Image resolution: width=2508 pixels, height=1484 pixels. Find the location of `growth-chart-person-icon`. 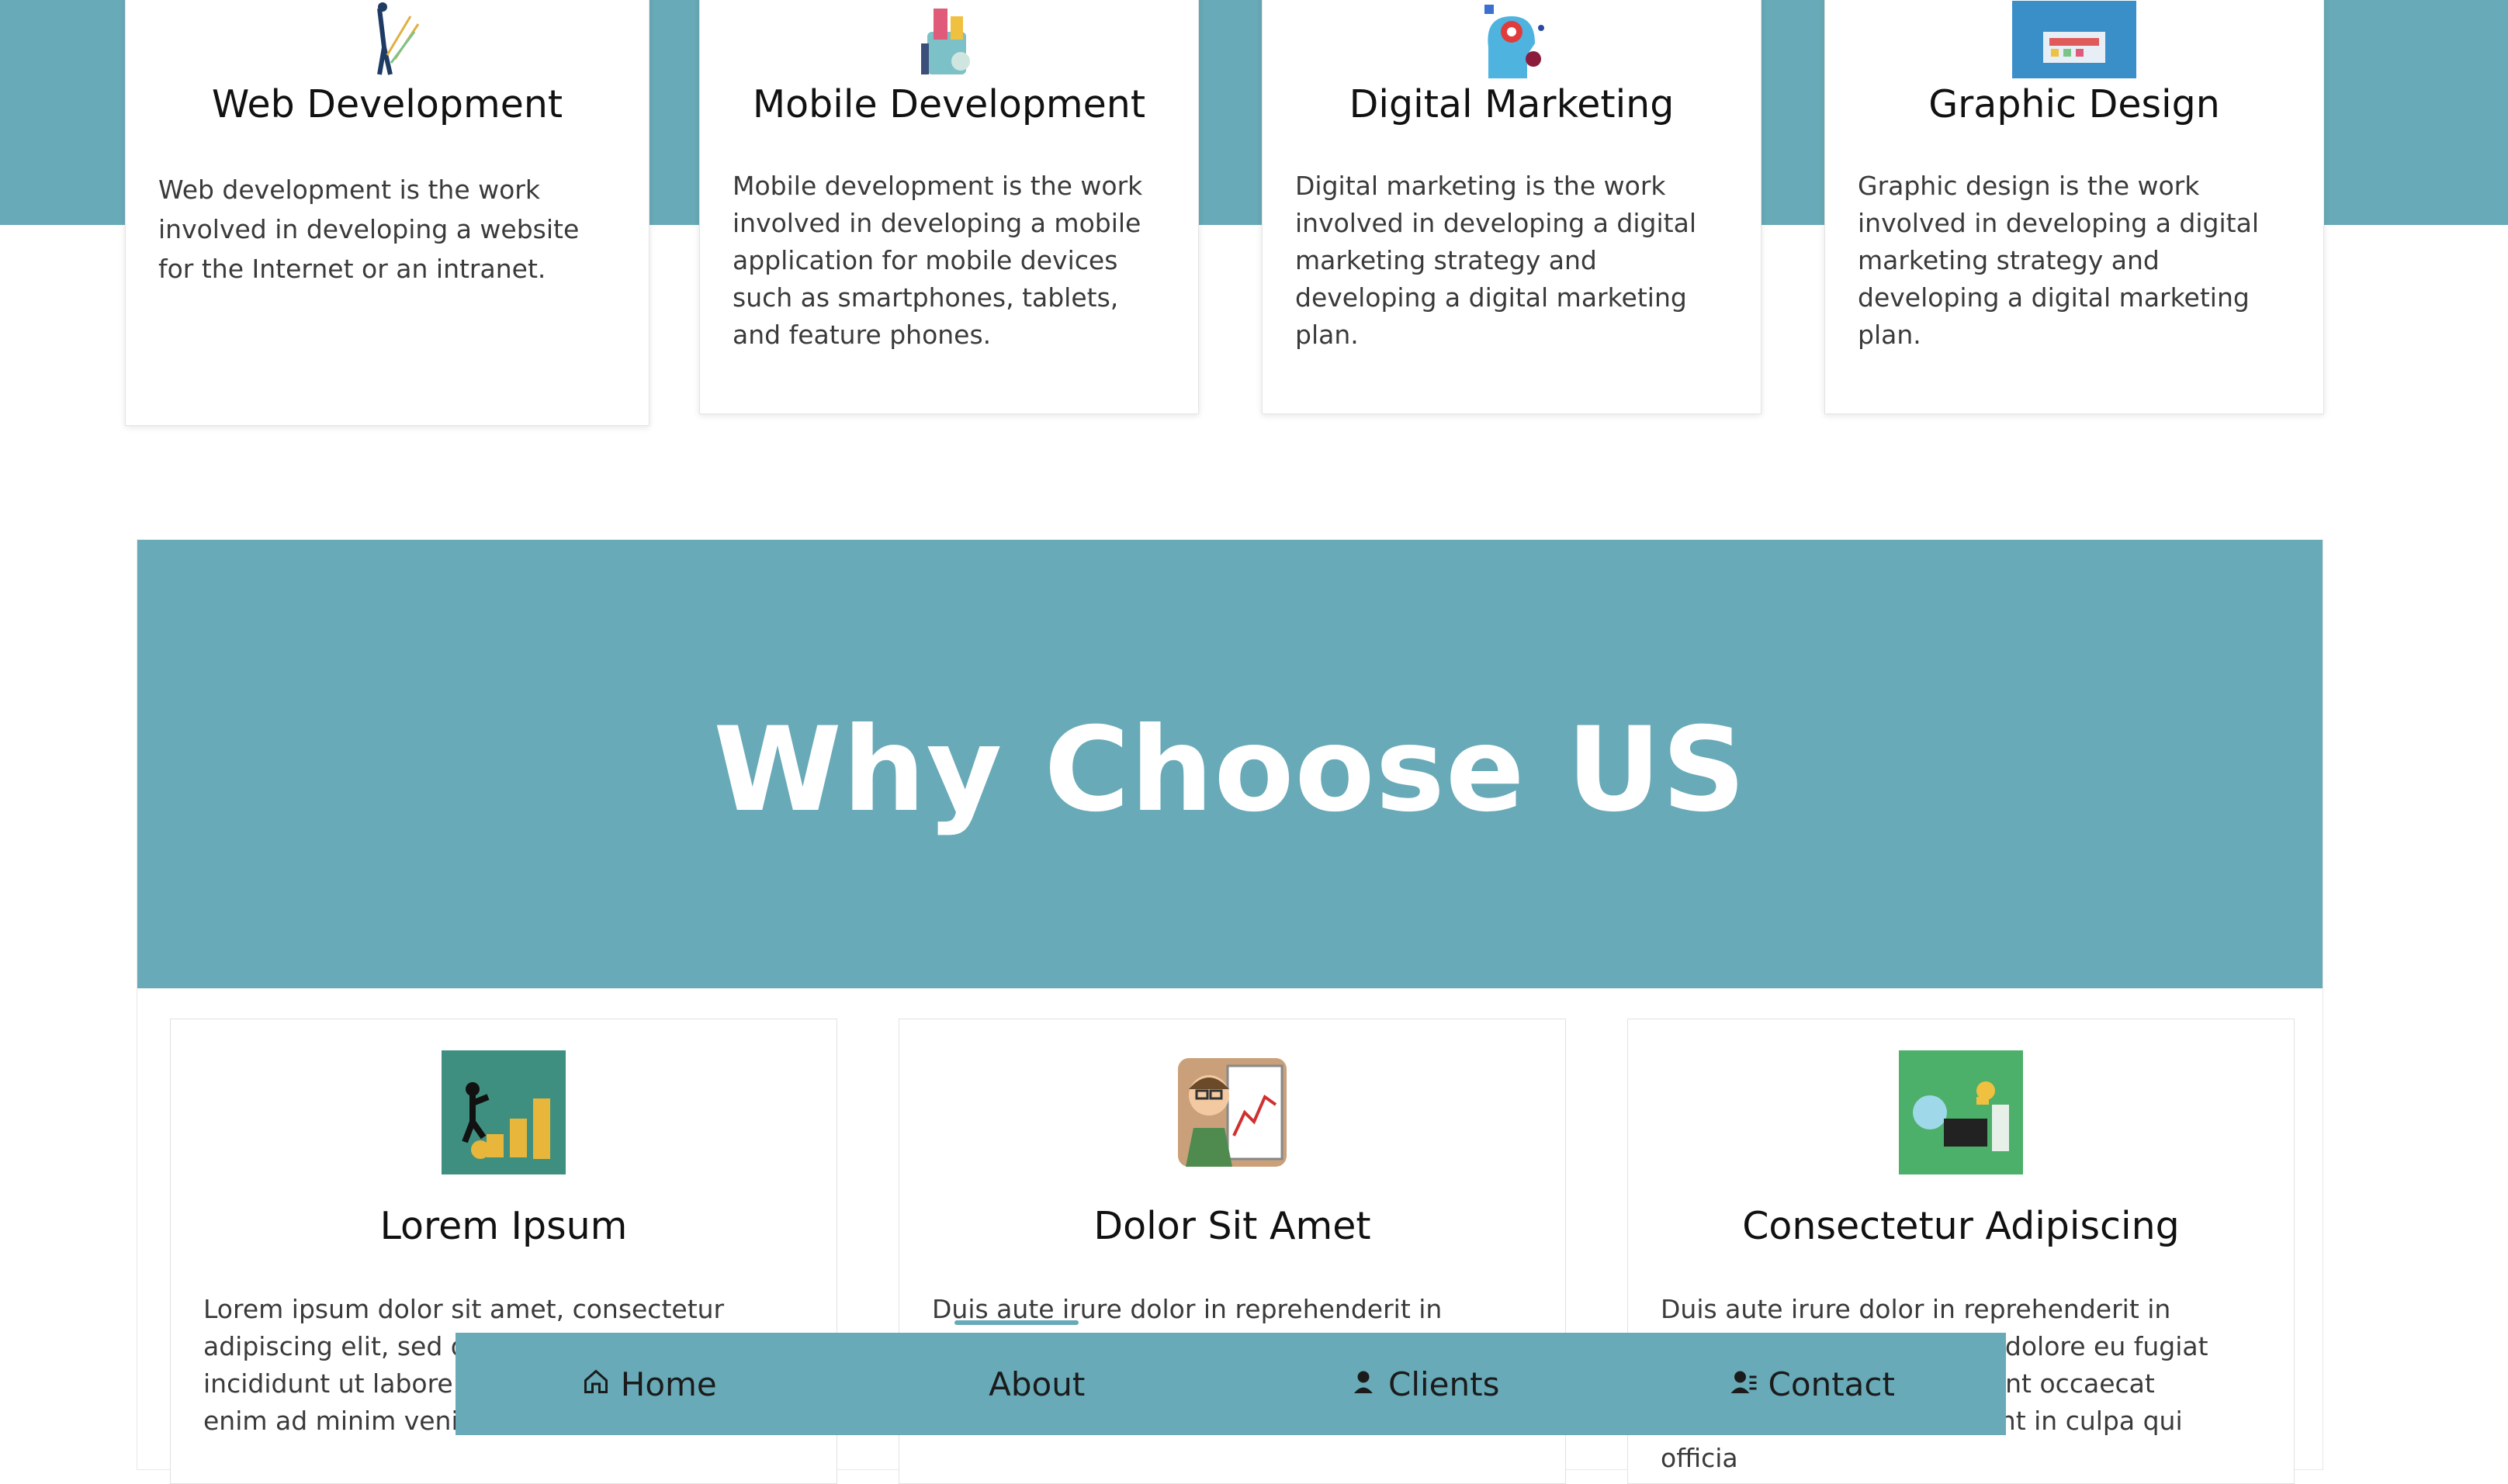

growth-chart-person-icon is located at coordinates (387, 39).